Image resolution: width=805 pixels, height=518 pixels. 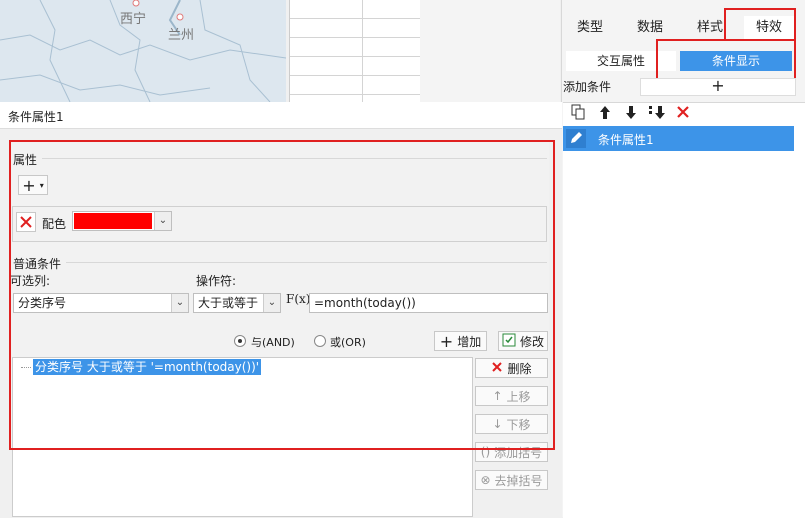 What do you see at coordinates (576, 138) in the screenshot?
I see `edit-pencil-icon` at bounding box center [576, 138].